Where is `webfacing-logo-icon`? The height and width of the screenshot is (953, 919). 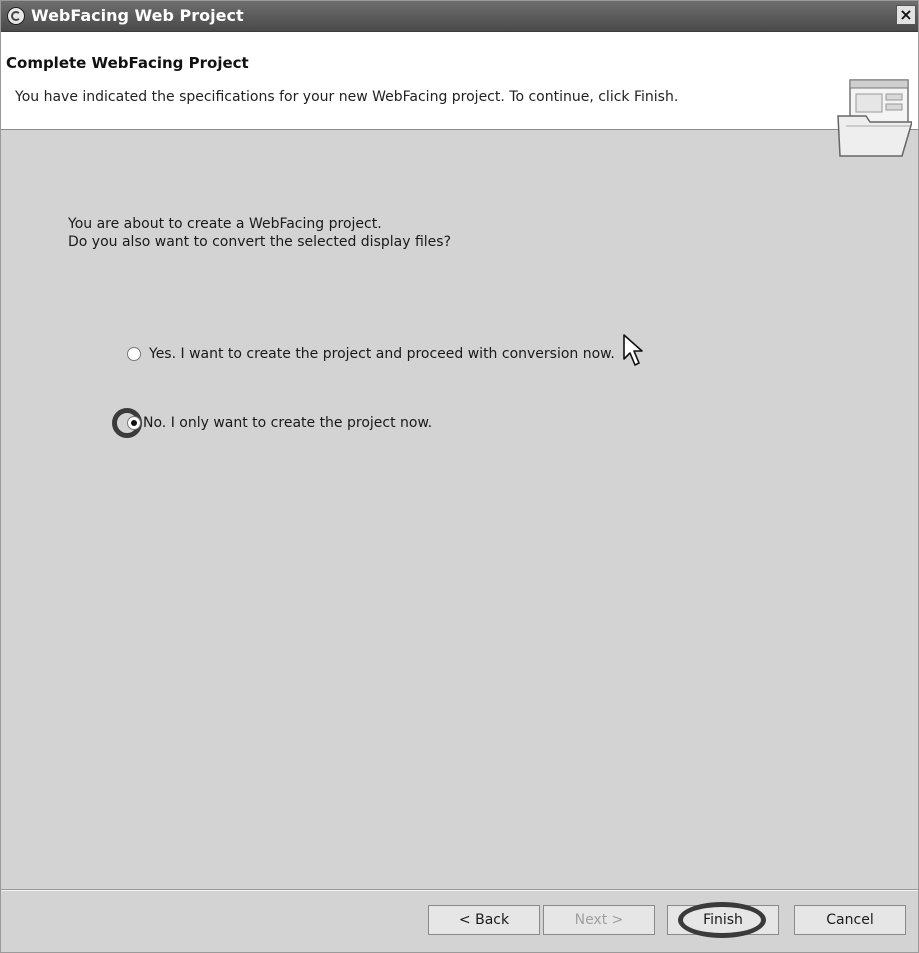 webfacing-logo-icon is located at coordinates (16, 16).